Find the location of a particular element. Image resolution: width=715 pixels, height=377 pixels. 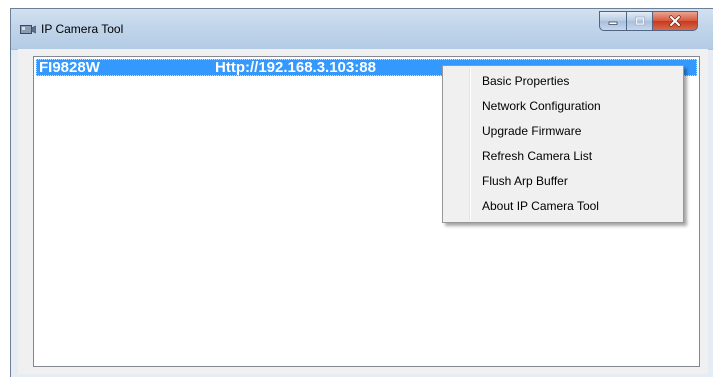

close-button is located at coordinates (675, 21).